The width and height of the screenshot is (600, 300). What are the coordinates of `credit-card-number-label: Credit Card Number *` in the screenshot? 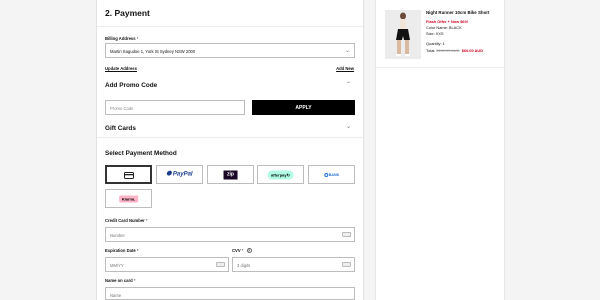 It's located at (126, 220).